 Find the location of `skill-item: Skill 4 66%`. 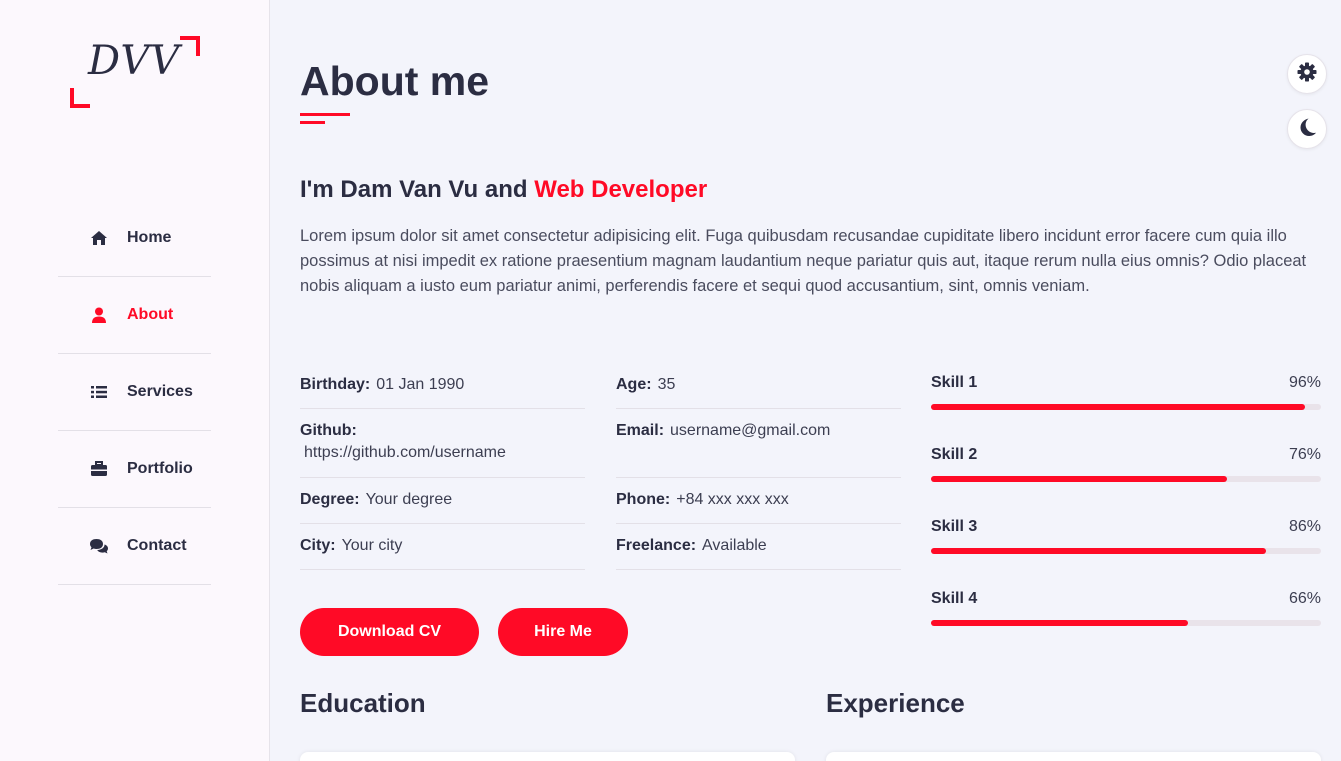

skill-item: Skill 4 66% is located at coordinates (1126, 624).